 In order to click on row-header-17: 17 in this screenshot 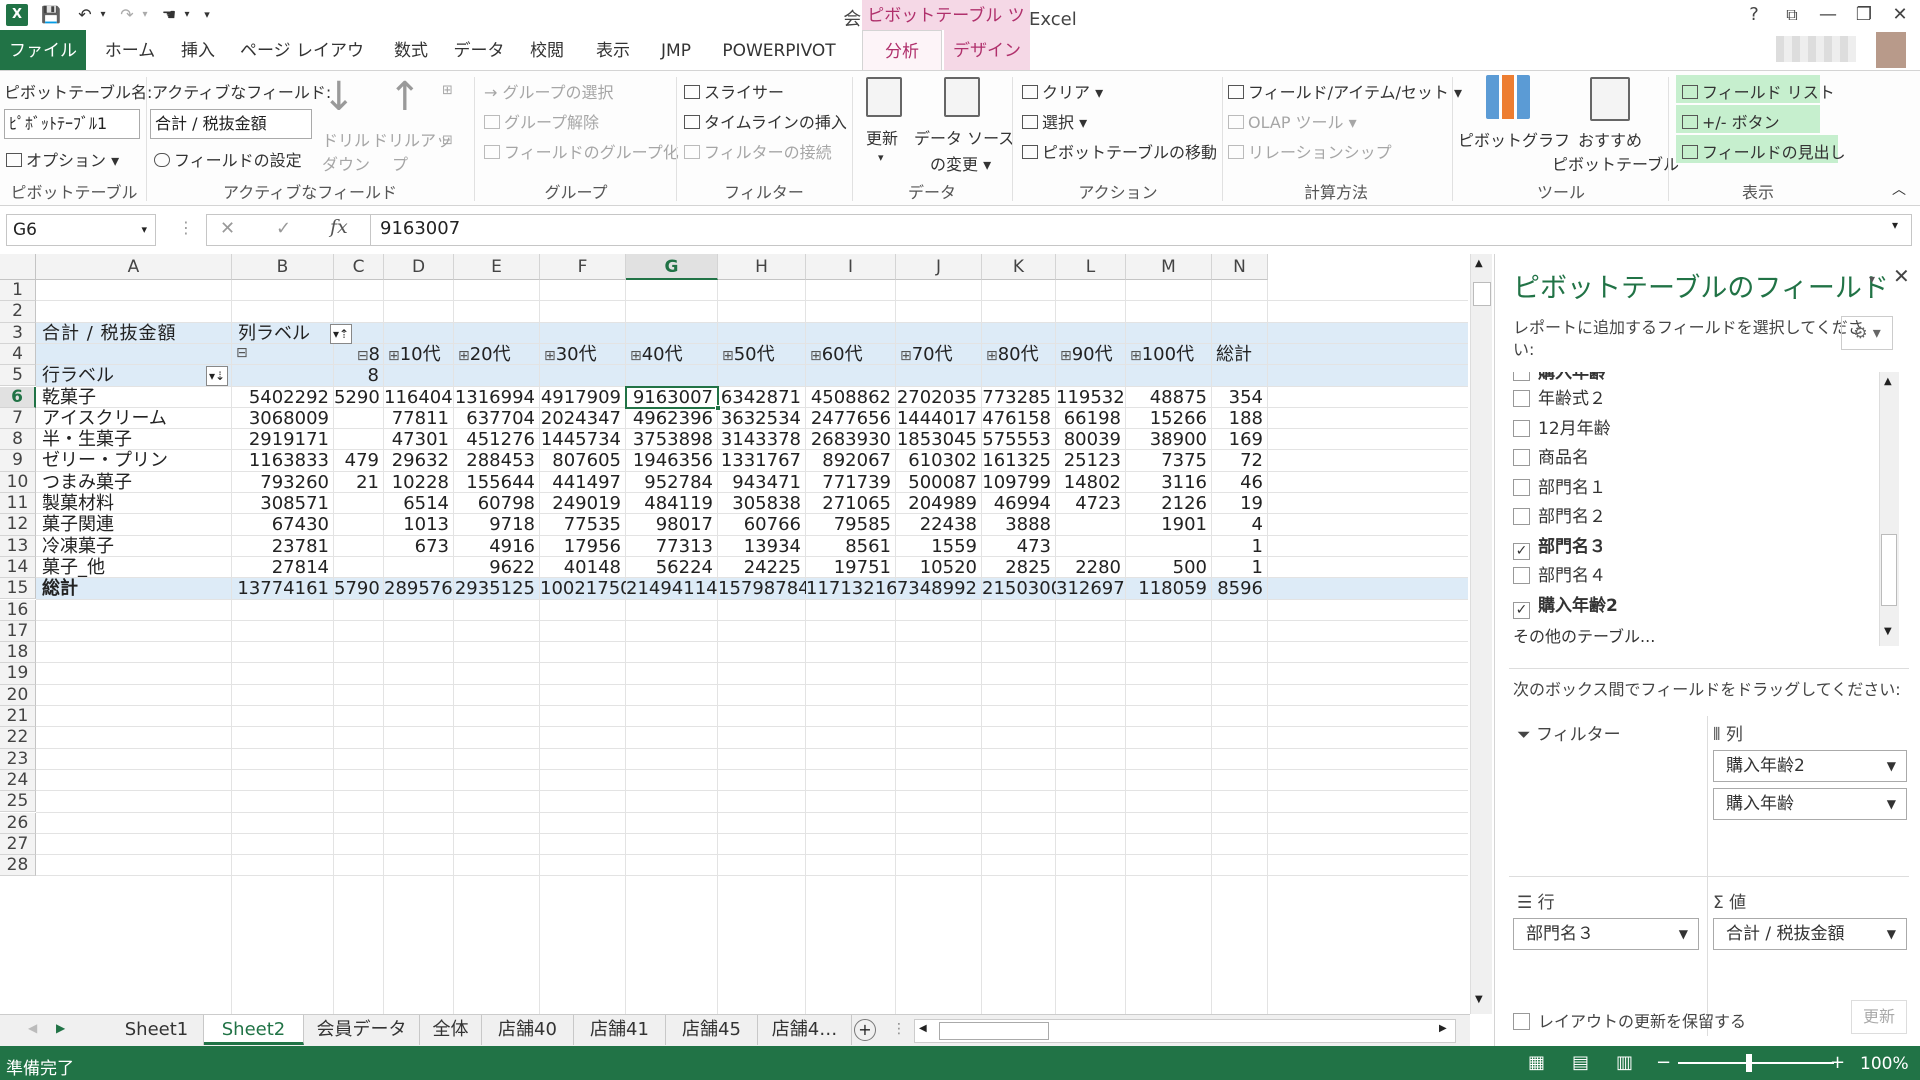, I will do `click(18, 631)`.